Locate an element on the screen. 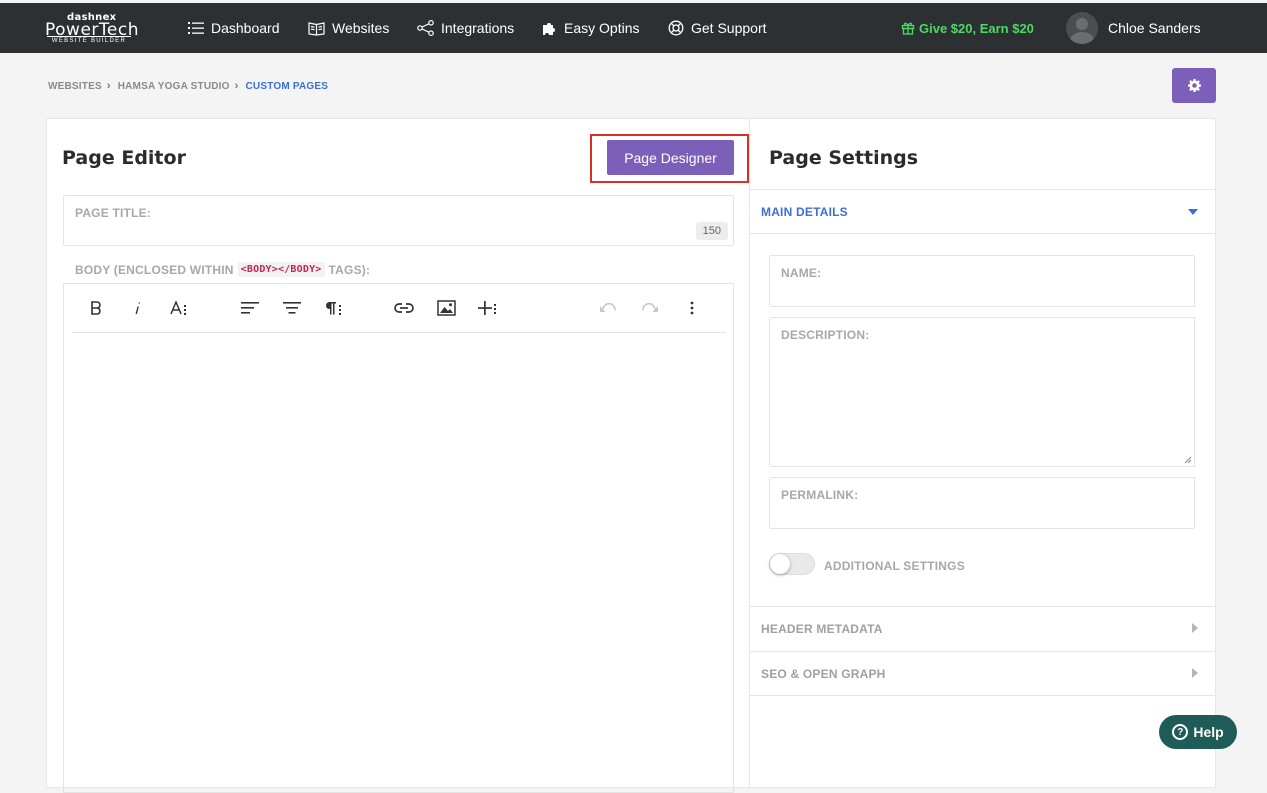 The width and height of the screenshot is (1267, 793). permalink-label: PERMALINK: is located at coordinates (820, 495).